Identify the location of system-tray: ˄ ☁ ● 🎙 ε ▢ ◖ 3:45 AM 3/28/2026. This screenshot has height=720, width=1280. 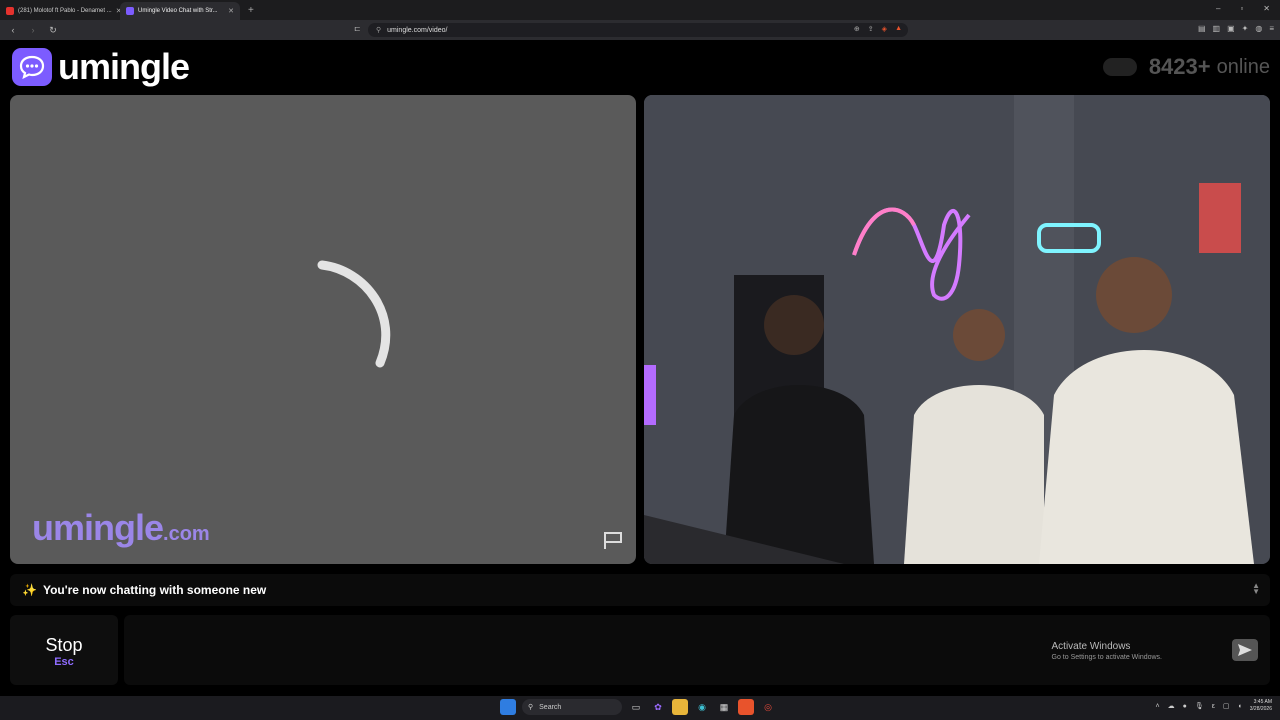
(1214, 706).